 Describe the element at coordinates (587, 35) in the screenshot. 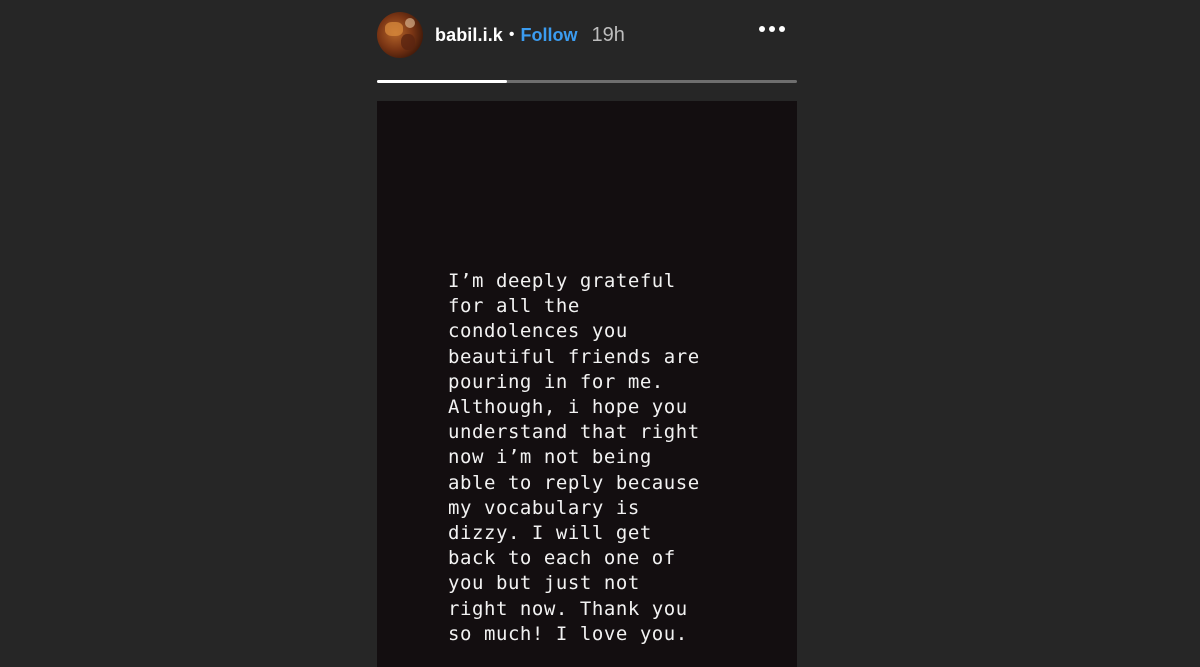

I see `story-header: babil.i.k • Follow 19h` at that location.